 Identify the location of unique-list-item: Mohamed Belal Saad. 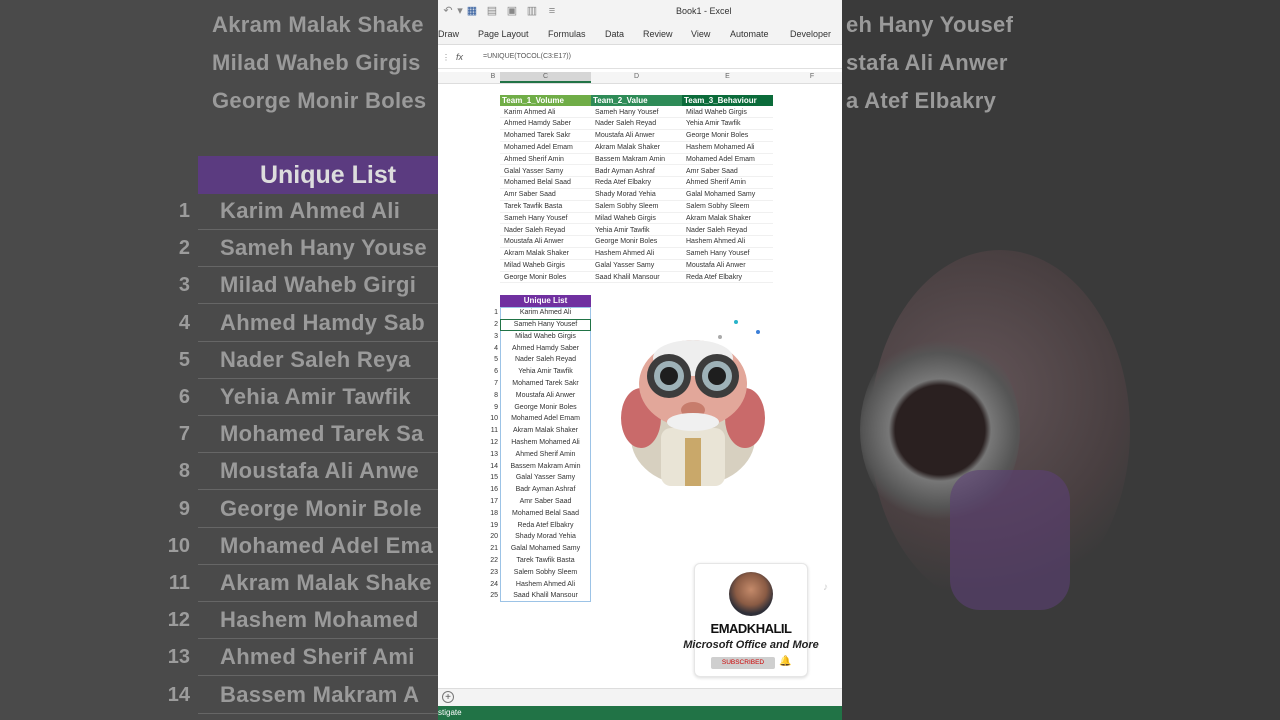
(545, 514).